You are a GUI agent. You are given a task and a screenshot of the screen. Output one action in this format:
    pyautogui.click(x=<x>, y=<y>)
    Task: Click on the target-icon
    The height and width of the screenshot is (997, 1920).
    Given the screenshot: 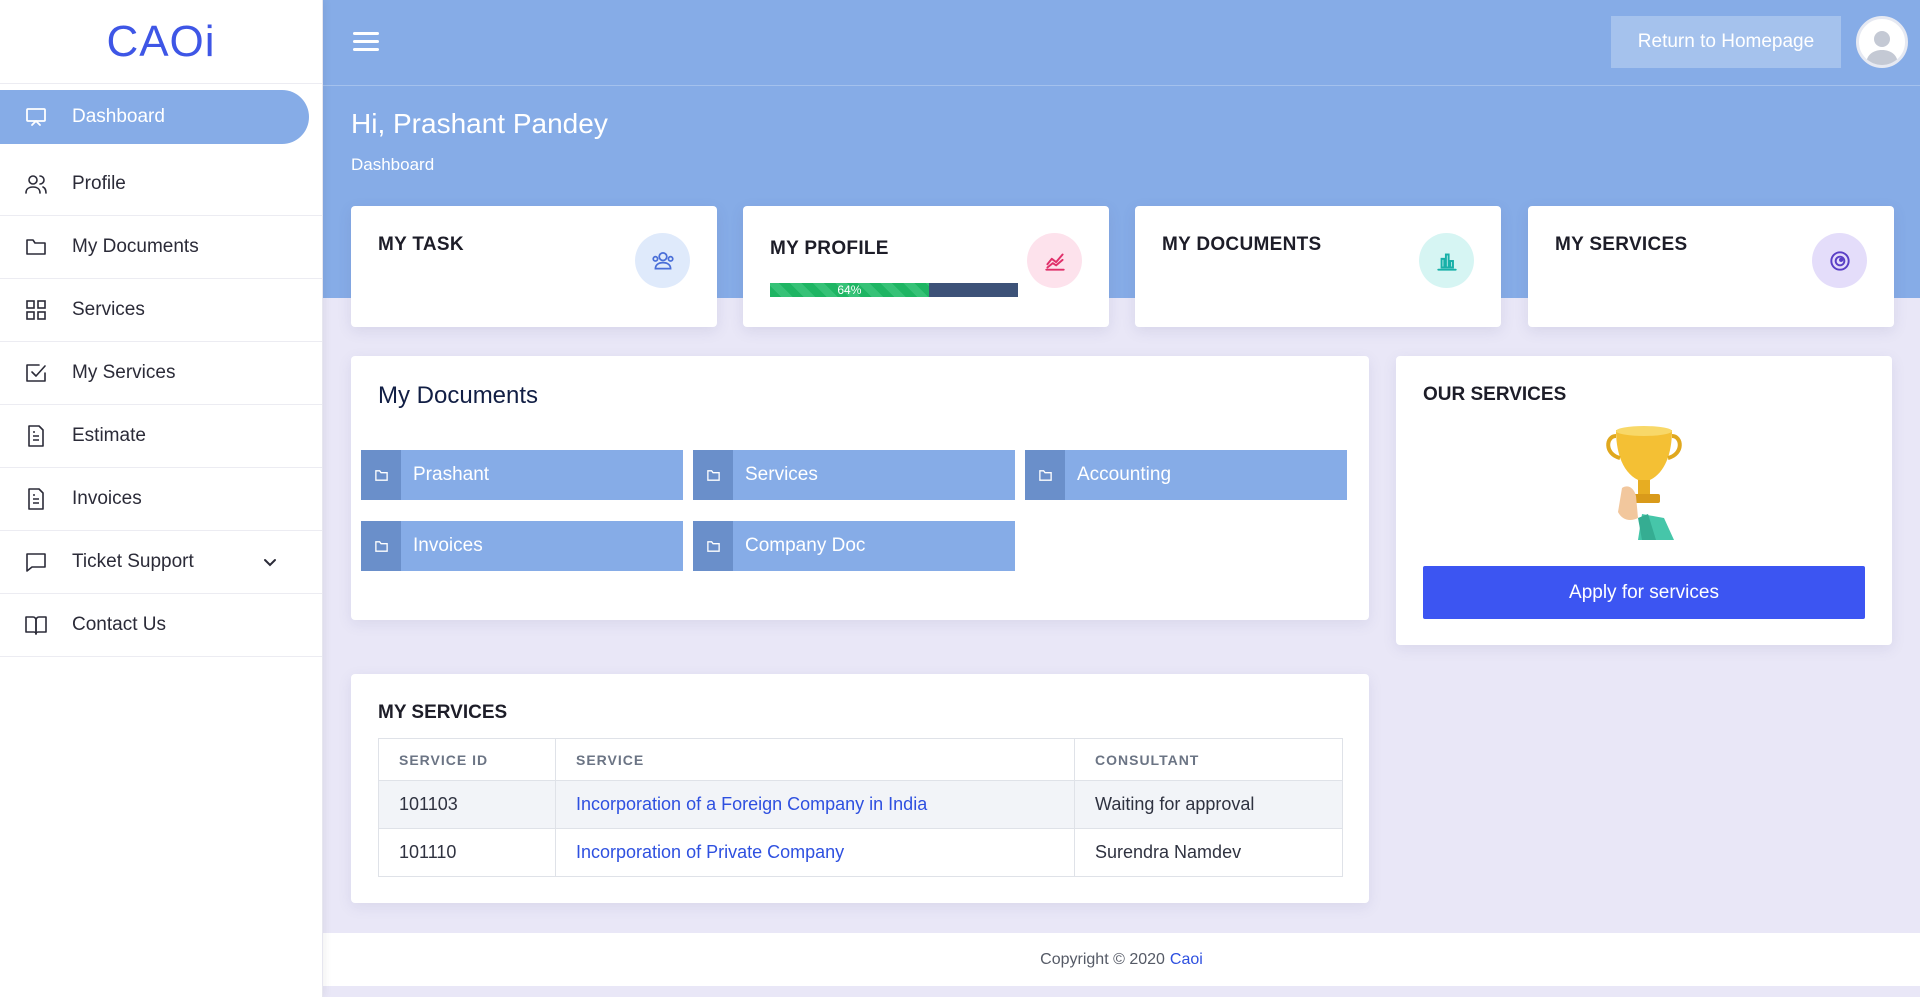 What is the action you would take?
    pyautogui.click(x=1839, y=260)
    